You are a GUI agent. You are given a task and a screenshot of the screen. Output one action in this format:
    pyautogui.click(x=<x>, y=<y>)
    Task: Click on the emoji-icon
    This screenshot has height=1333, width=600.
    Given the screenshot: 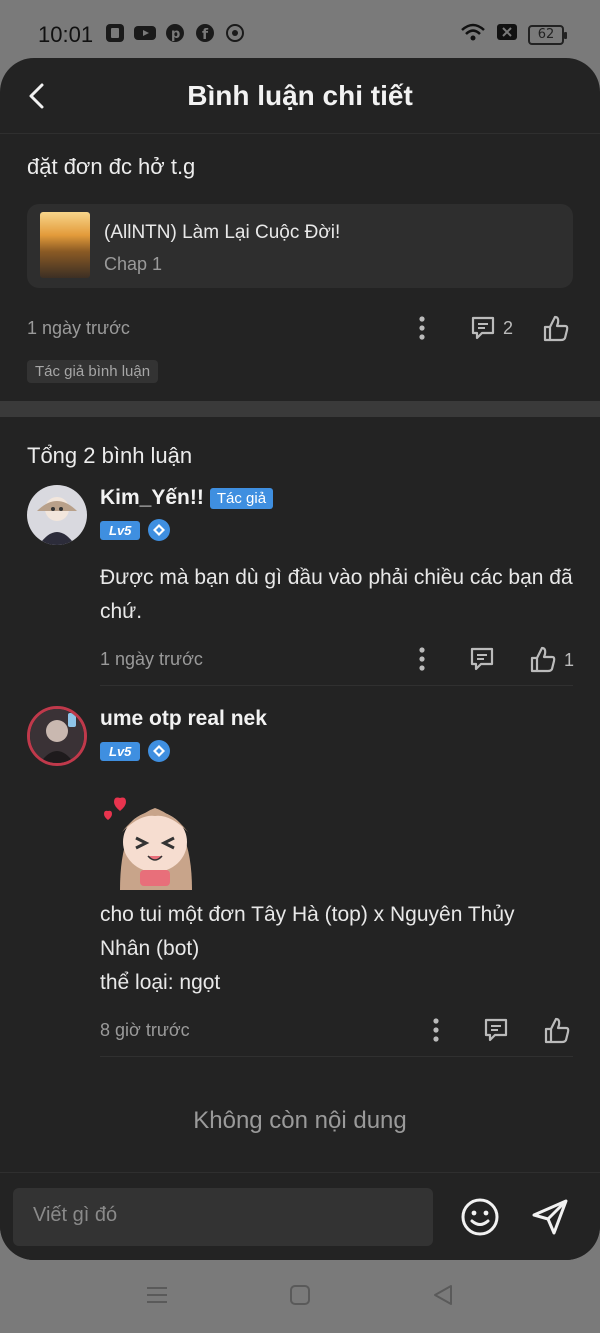 What is the action you would take?
    pyautogui.click(x=480, y=1219)
    